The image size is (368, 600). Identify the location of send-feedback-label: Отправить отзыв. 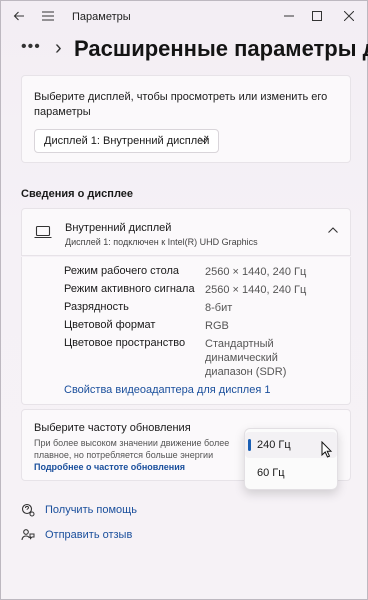
(89, 535).